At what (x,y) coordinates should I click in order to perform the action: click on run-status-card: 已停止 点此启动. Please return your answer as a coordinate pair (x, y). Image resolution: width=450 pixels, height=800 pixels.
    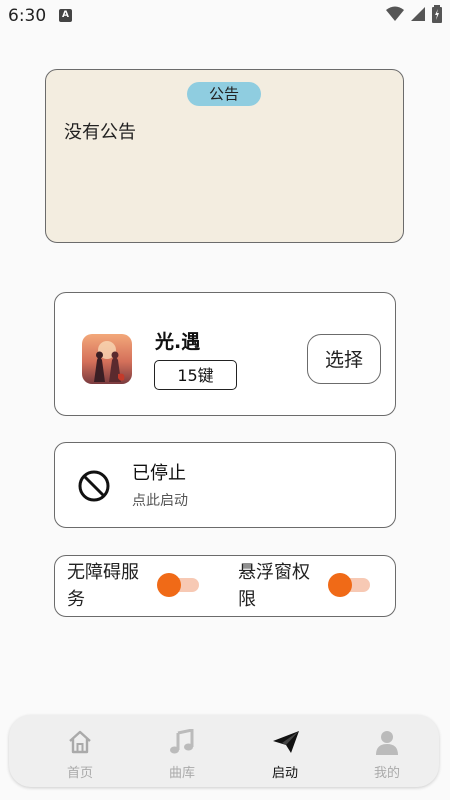
    Looking at the image, I should click on (225, 485).